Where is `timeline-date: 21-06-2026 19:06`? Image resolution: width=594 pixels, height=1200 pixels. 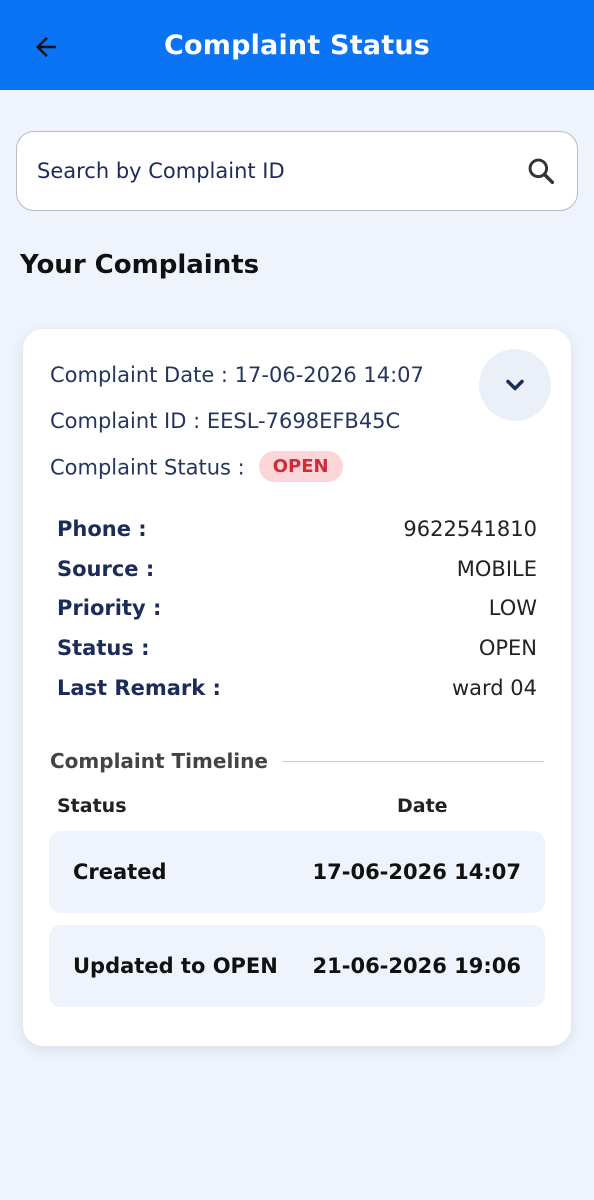
timeline-date: 21-06-2026 19:06 is located at coordinates (416, 966).